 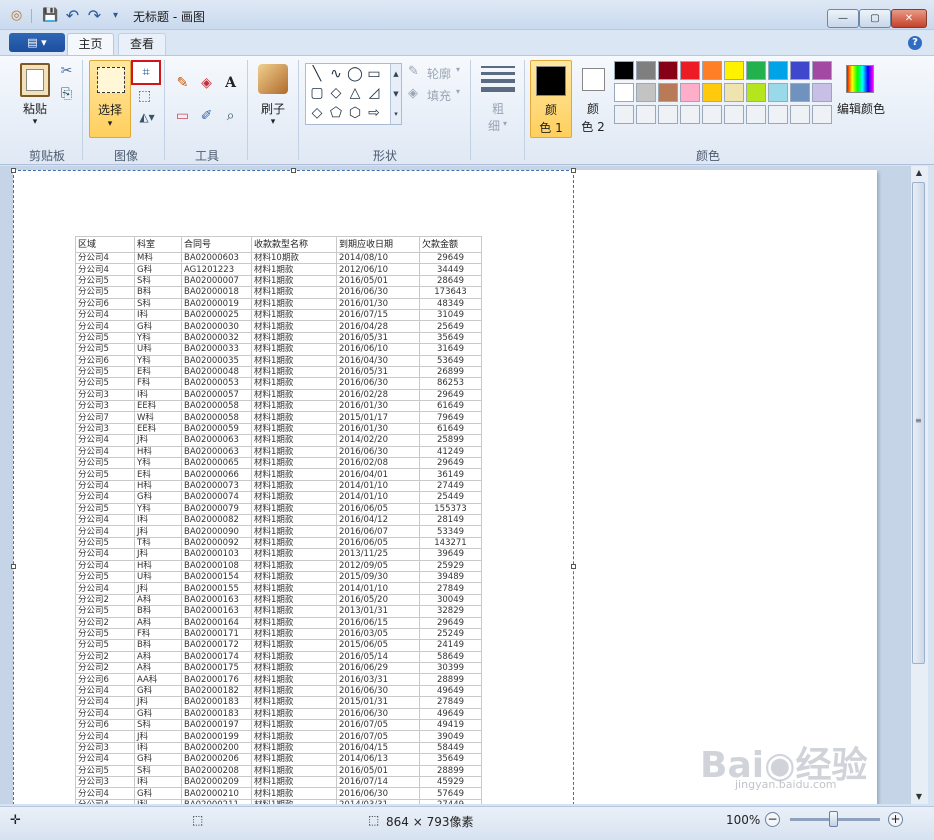 I want to click on shape-line-icon: ╲, so click(x=317, y=74).